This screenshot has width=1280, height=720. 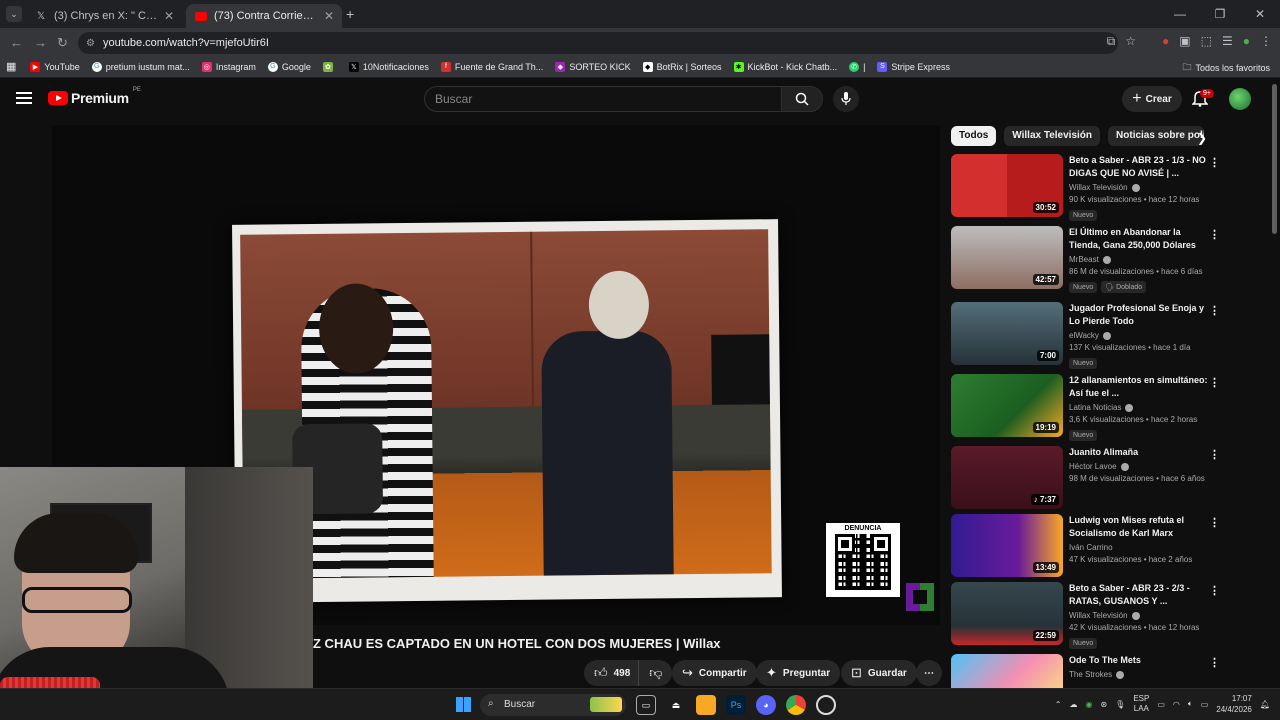 What do you see at coordinates (14, 14) in the screenshot?
I see `tab-search-button: ⌄` at bounding box center [14, 14].